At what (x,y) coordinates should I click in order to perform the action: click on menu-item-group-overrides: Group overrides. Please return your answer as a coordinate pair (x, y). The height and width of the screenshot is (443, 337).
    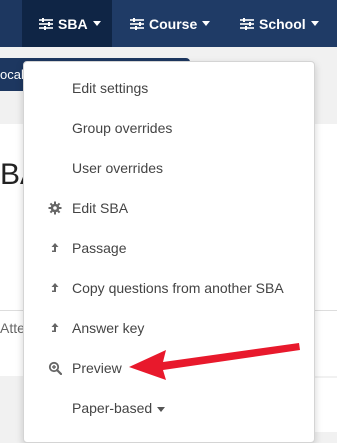
    Looking at the image, I should click on (169, 128).